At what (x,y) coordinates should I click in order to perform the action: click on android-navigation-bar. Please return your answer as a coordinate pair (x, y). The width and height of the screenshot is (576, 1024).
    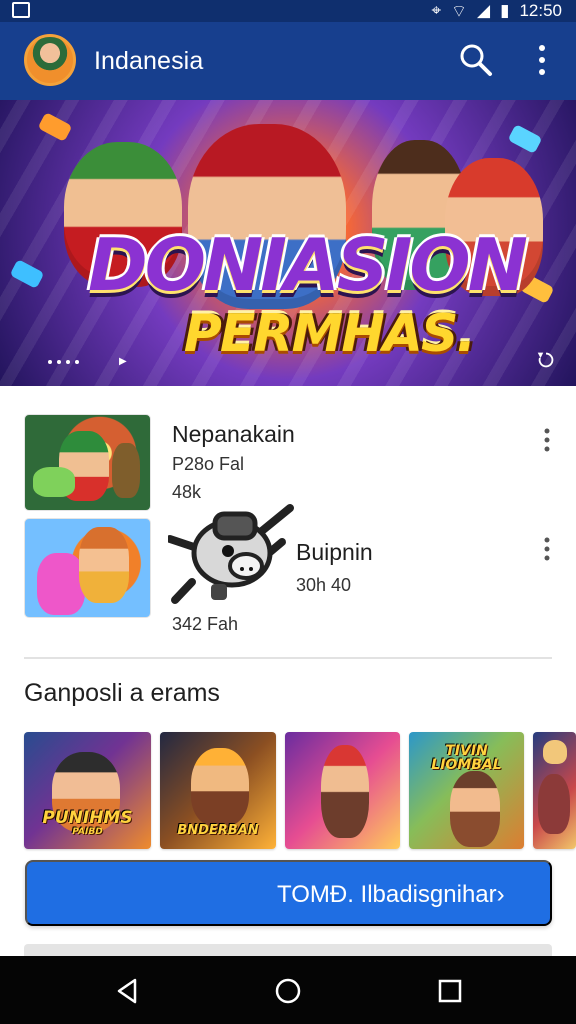
    Looking at the image, I should click on (288, 990).